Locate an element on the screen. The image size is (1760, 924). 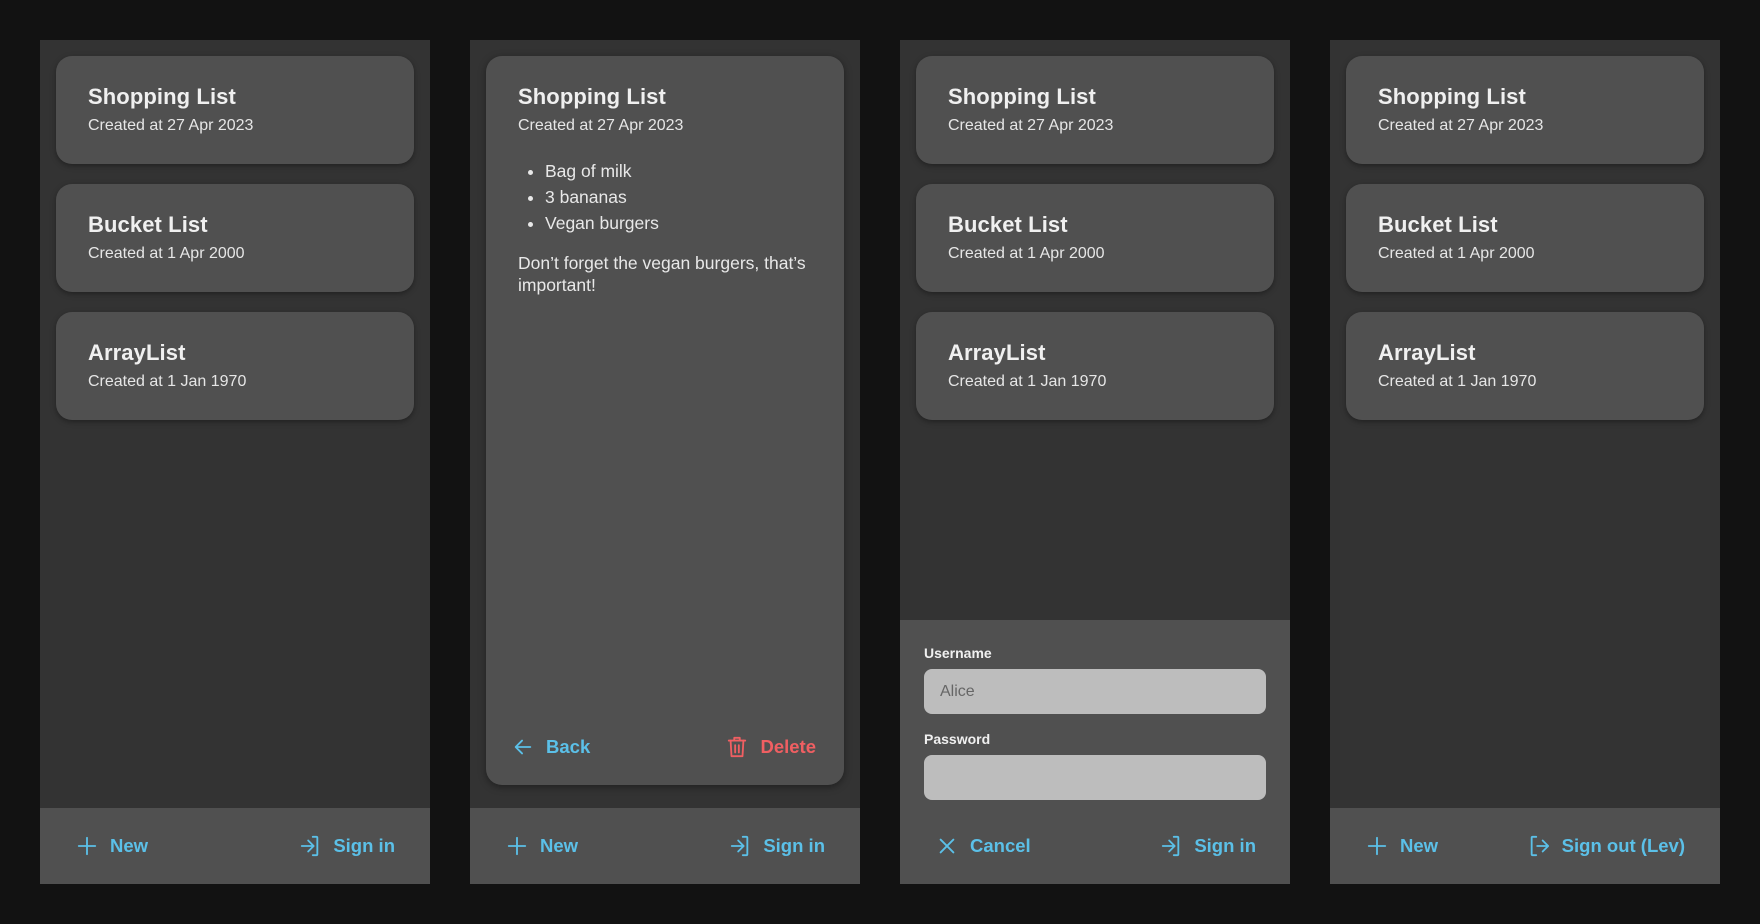
detail-item: Bag of milk is located at coordinates (678, 171).